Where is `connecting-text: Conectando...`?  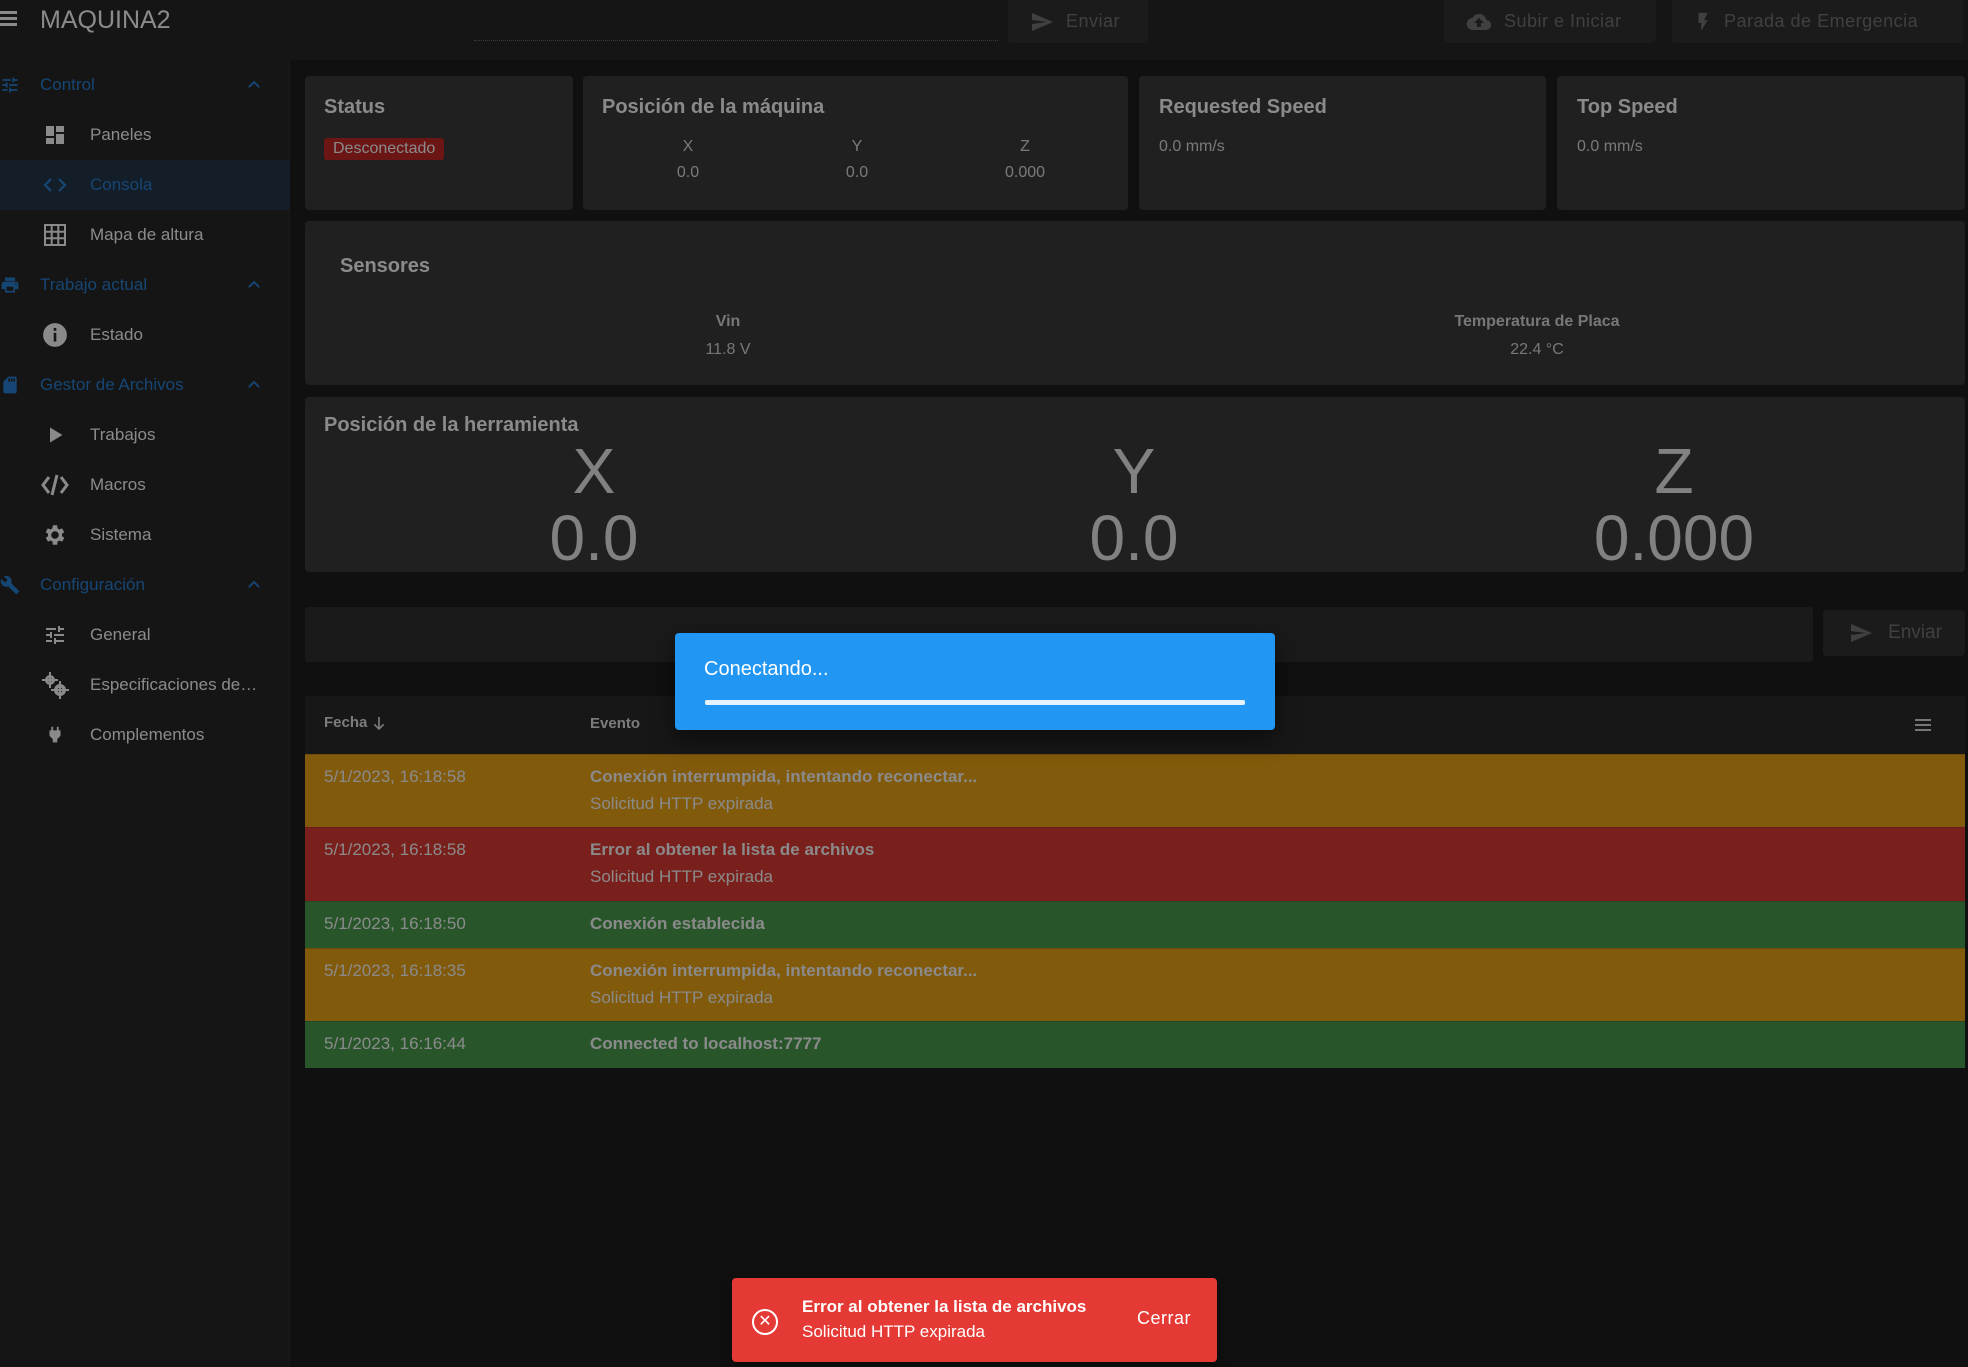
connecting-text: Conectando... is located at coordinates (766, 669).